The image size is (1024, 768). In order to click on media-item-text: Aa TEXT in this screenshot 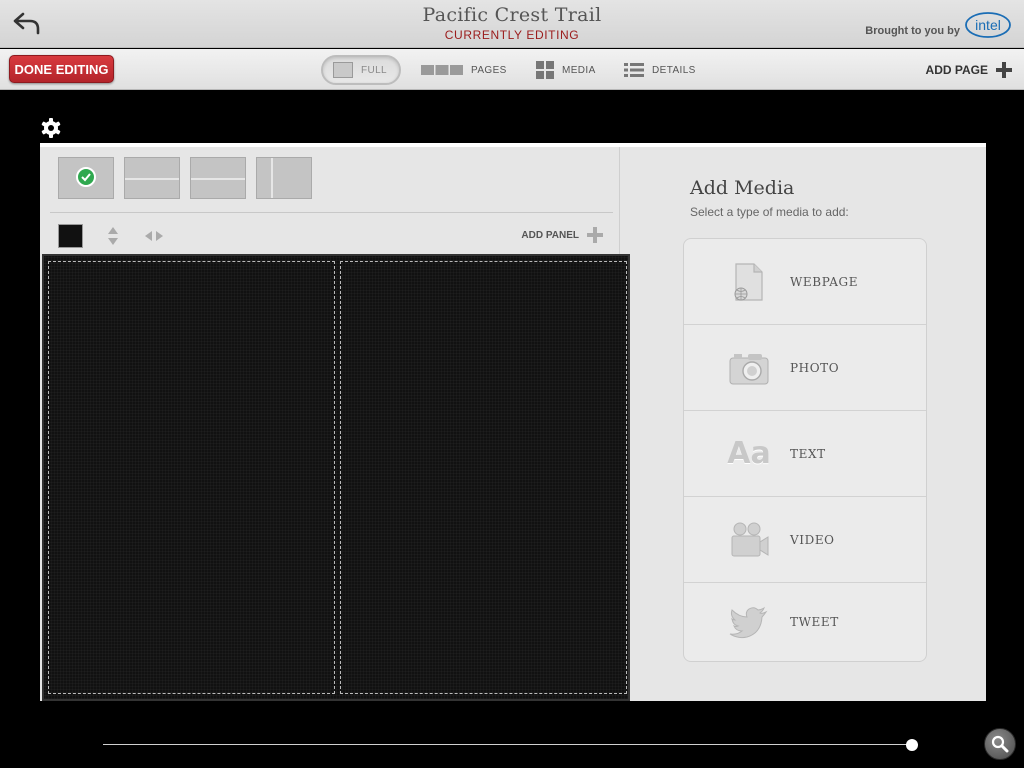, I will do `click(805, 454)`.